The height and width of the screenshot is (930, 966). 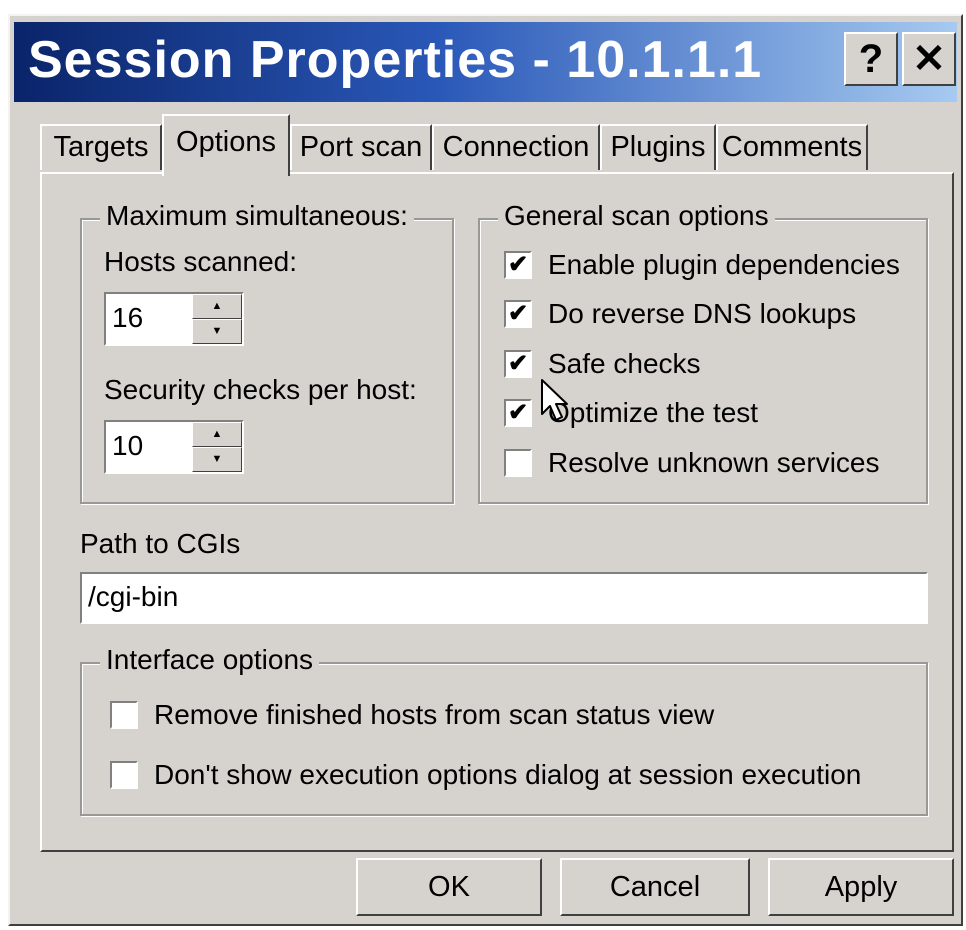 What do you see at coordinates (929, 59) in the screenshot?
I see `close-button: ✕` at bounding box center [929, 59].